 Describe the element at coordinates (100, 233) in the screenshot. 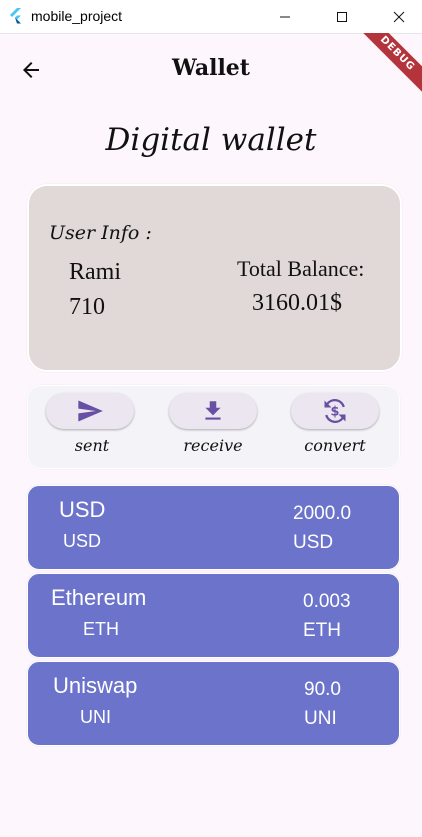

I see `user-info-label: User Info :` at that location.